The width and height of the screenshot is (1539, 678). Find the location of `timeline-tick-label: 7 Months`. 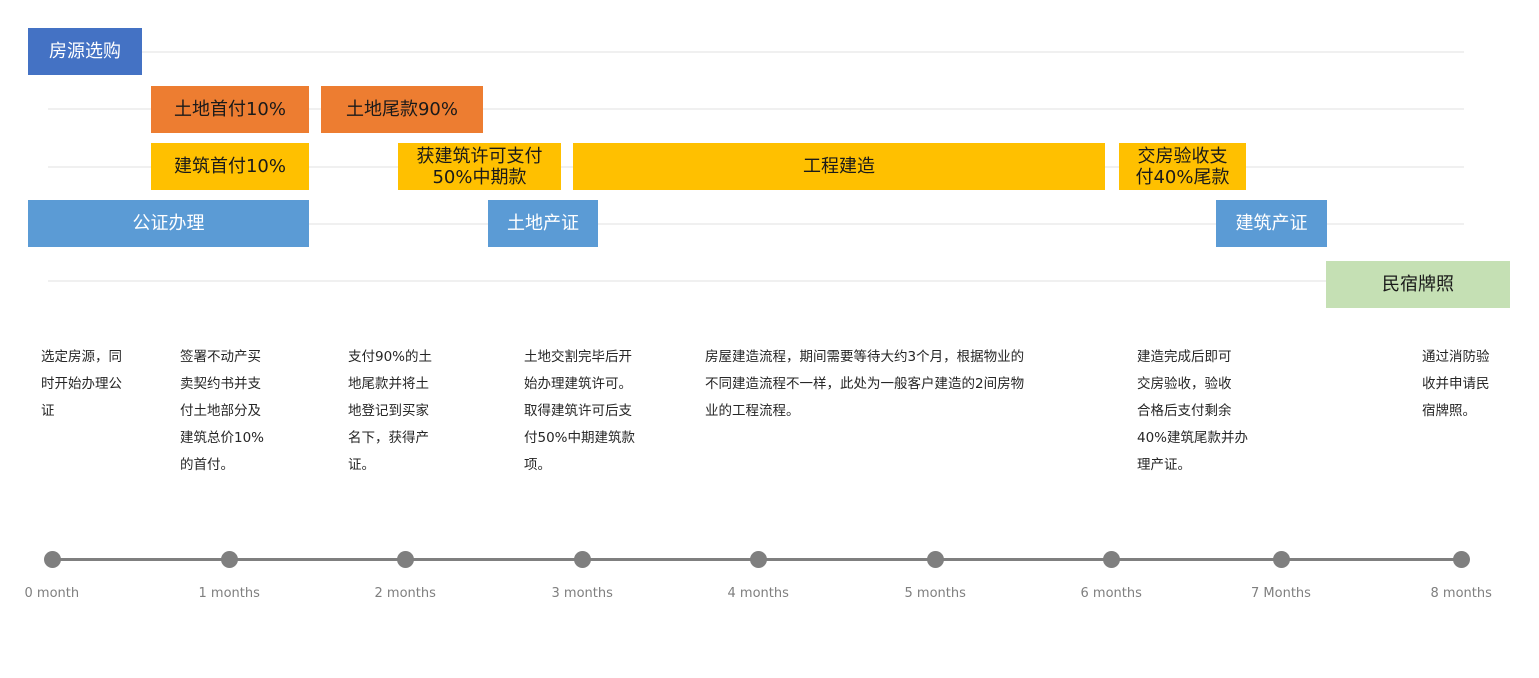

timeline-tick-label: 7 Months is located at coordinates (1281, 593).